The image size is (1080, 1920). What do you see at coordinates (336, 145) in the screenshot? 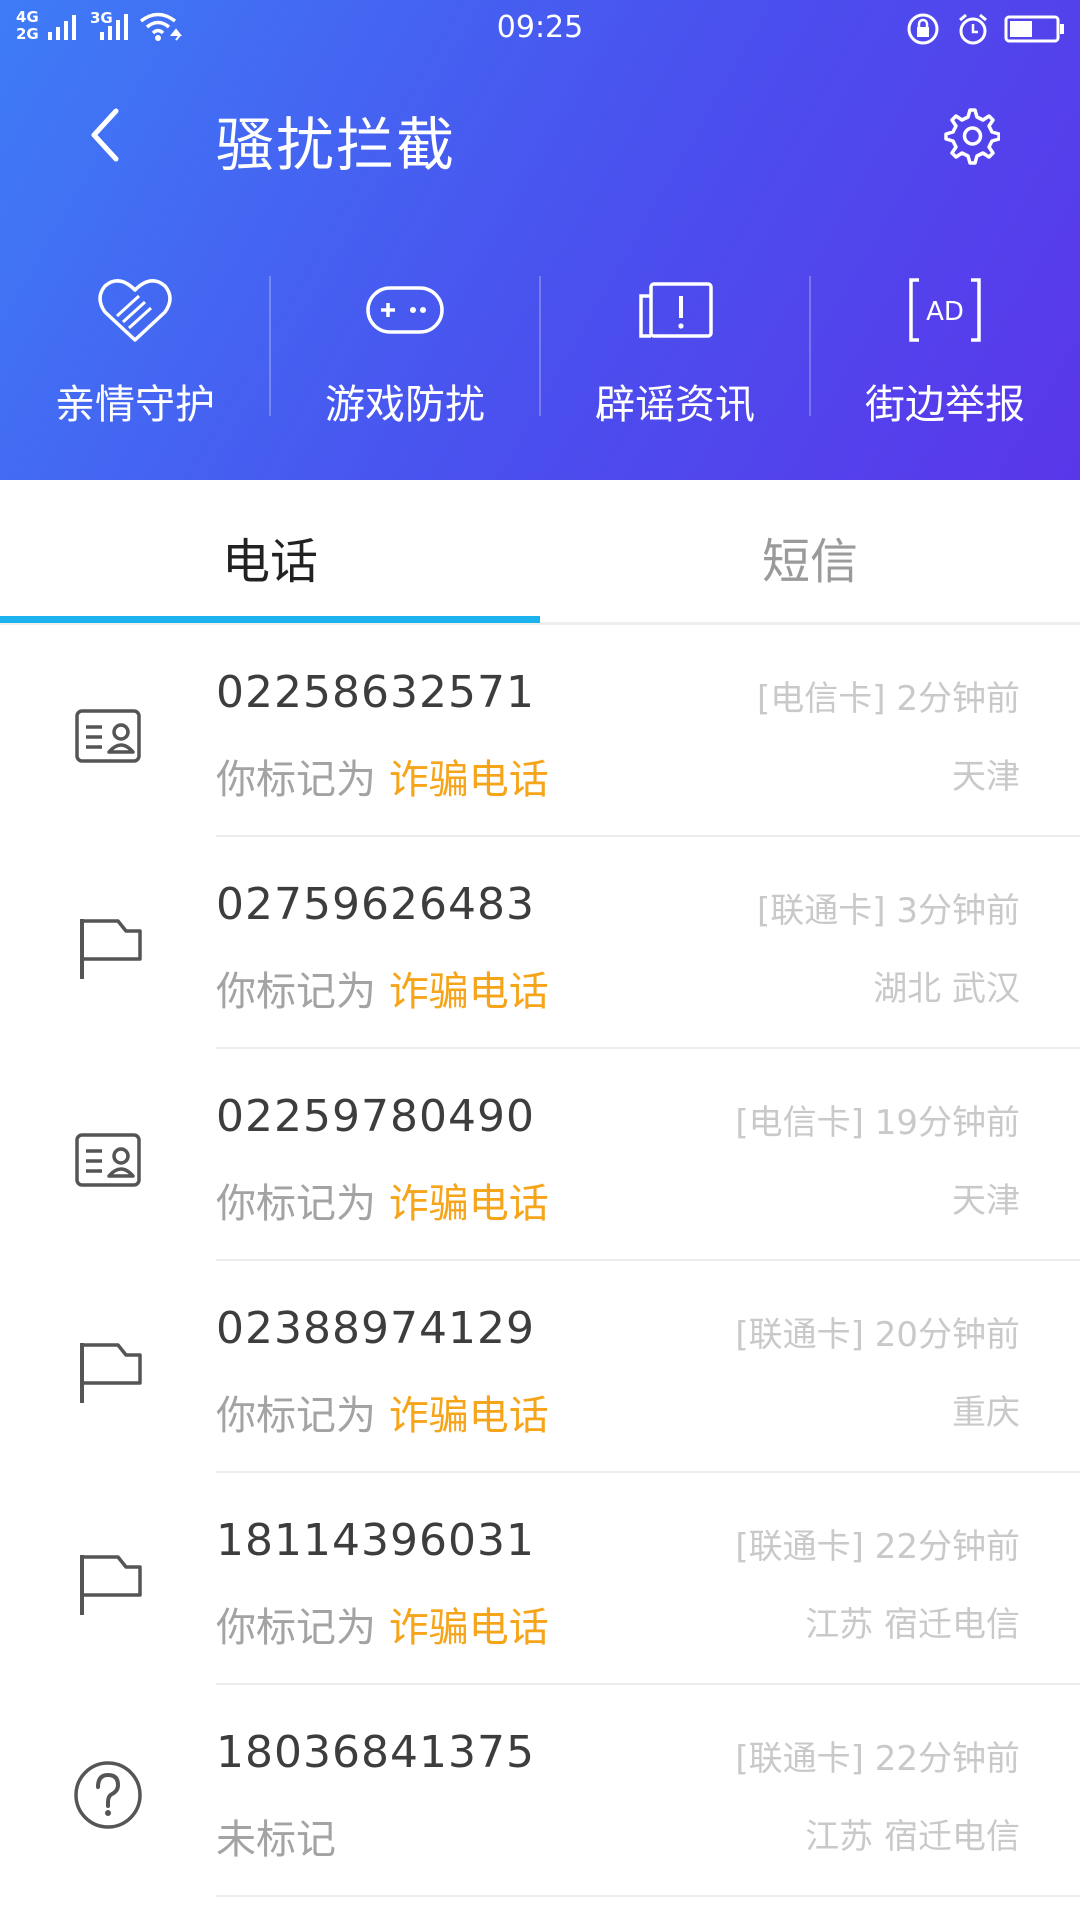
I see `page-title: 骚扰拦截` at bounding box center [336, 145].